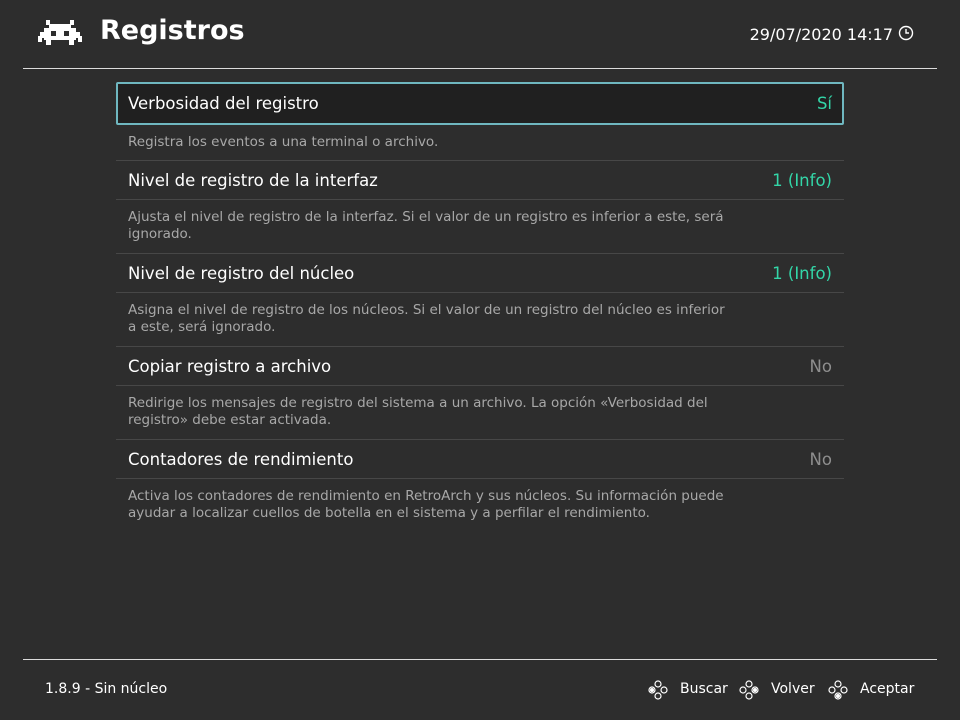 The height and width of the screenshot is (720, 960). What do you see at coordinates (824, 103) in the screenshot?
I see `setting-value: Sí` at bounding box center [824, 103].